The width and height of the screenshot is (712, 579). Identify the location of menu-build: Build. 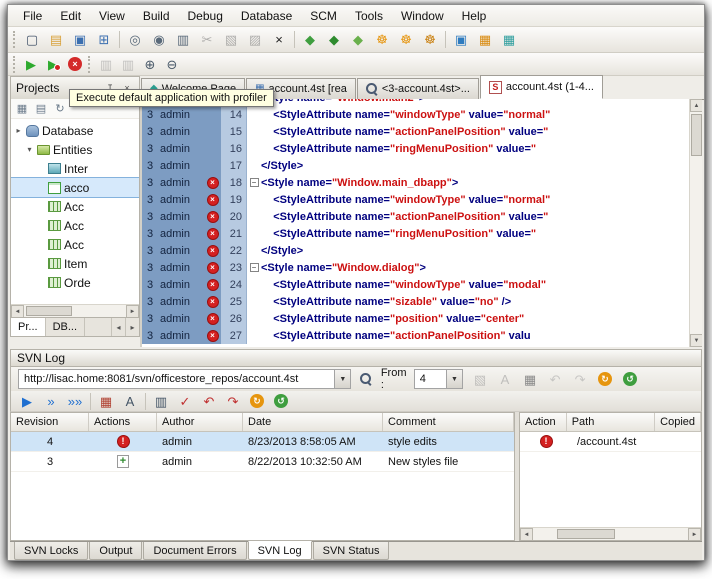
(156, 16).